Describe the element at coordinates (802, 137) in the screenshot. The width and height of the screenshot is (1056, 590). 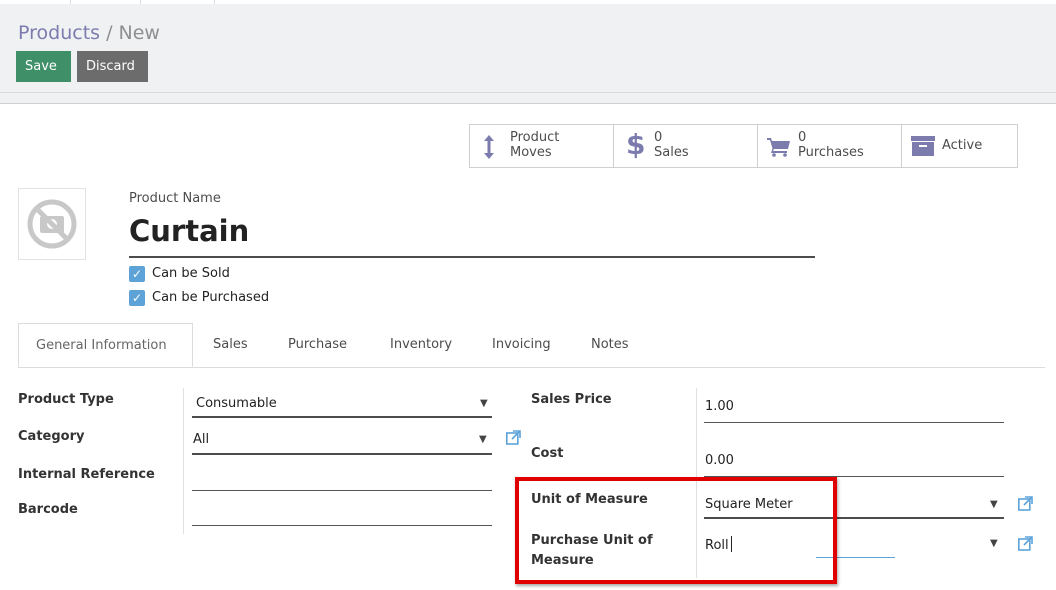
I see `purchases-count: 0` at that location.